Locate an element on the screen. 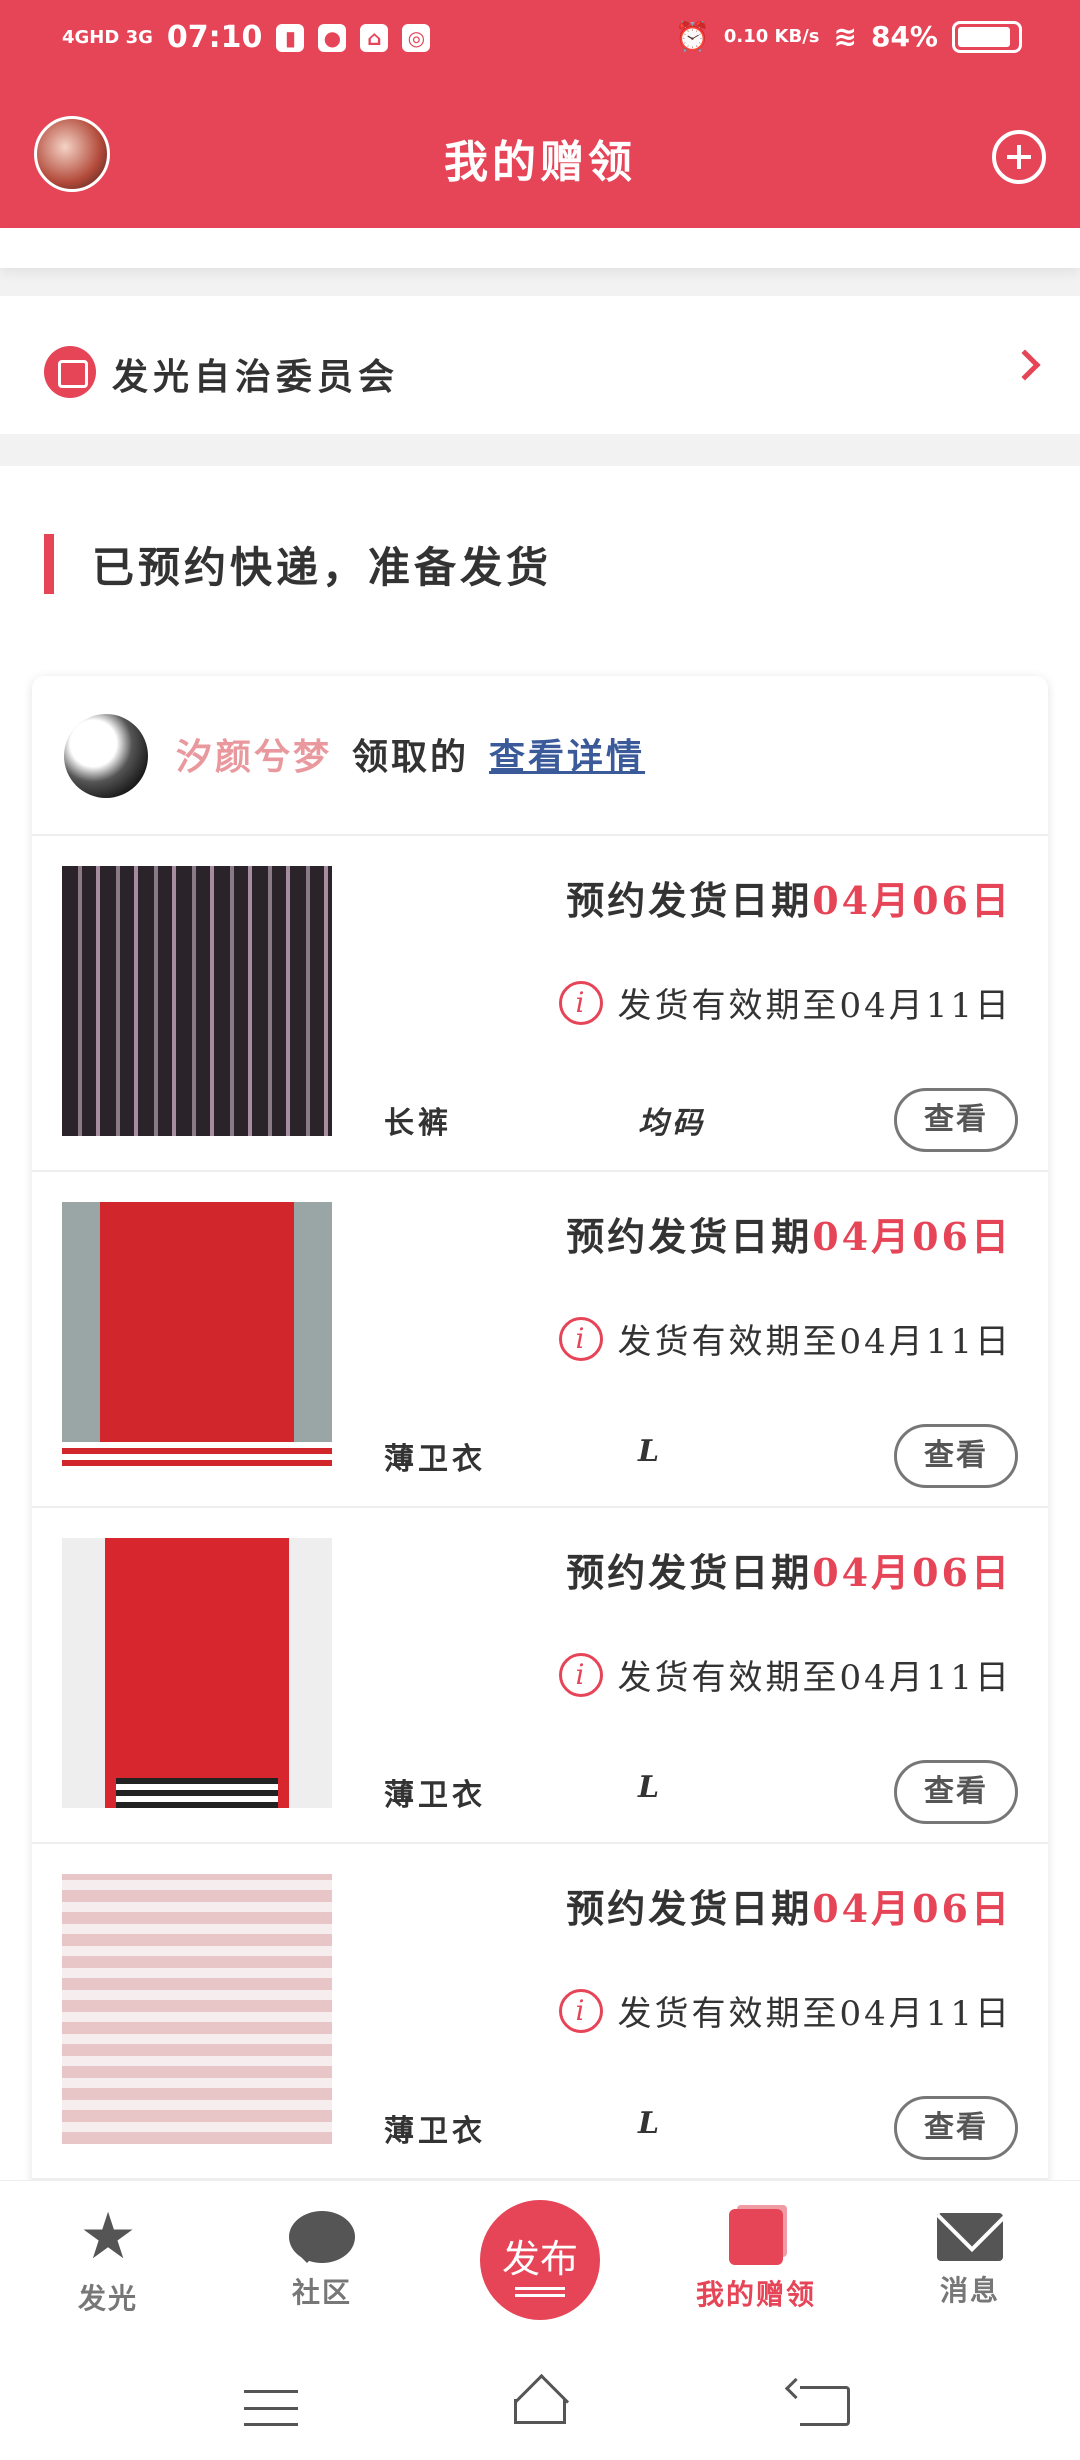  tab-faguang: ★ 发光 is located at coordinates (108, 2261).